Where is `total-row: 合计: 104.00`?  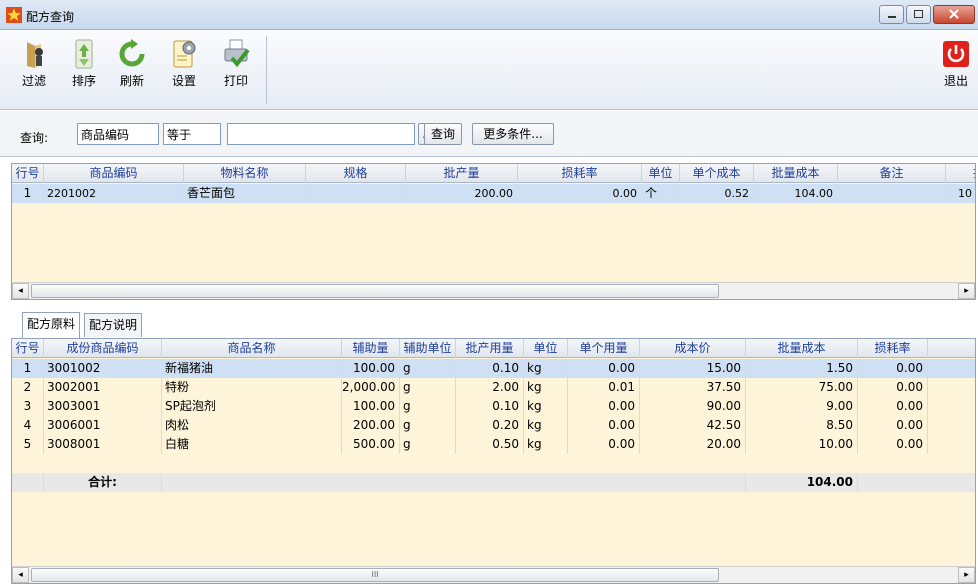
total-row: 合计: 104.00 is located at coordinates (493, 482).